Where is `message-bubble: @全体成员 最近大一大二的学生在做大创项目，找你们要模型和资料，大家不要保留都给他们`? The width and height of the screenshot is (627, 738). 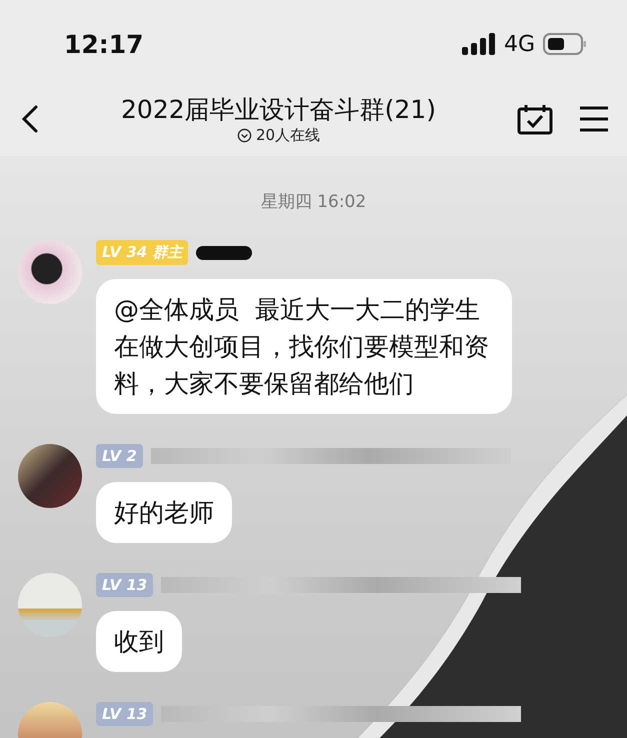
message-bubble: @全体成员 最近大一大二的学生在做大创项目，找你们要模型和资料，大家不要保留都给他们 is located at coordinates (304, 346).